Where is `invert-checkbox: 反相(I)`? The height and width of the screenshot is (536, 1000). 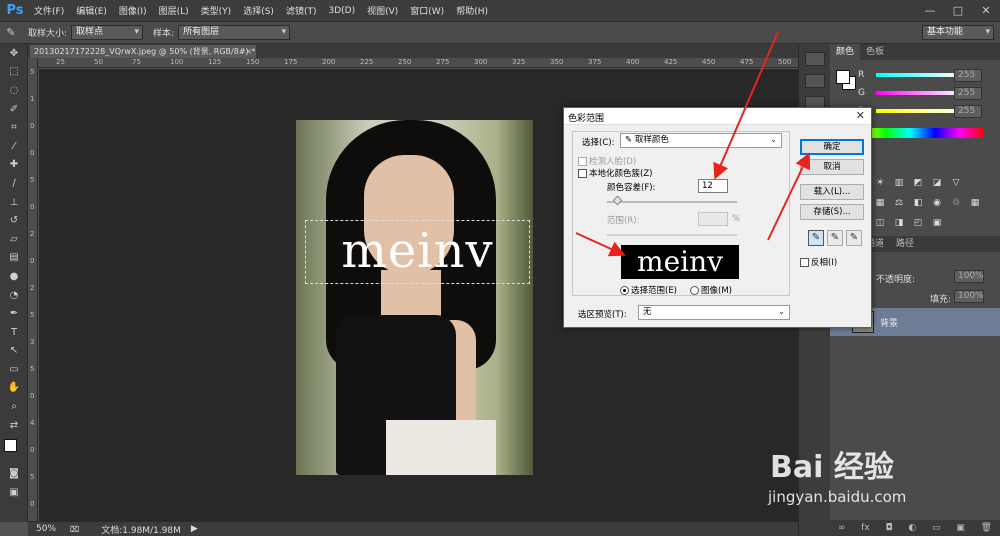 invert-checkbox: 反相(I) is located at coordinates (818, 262).